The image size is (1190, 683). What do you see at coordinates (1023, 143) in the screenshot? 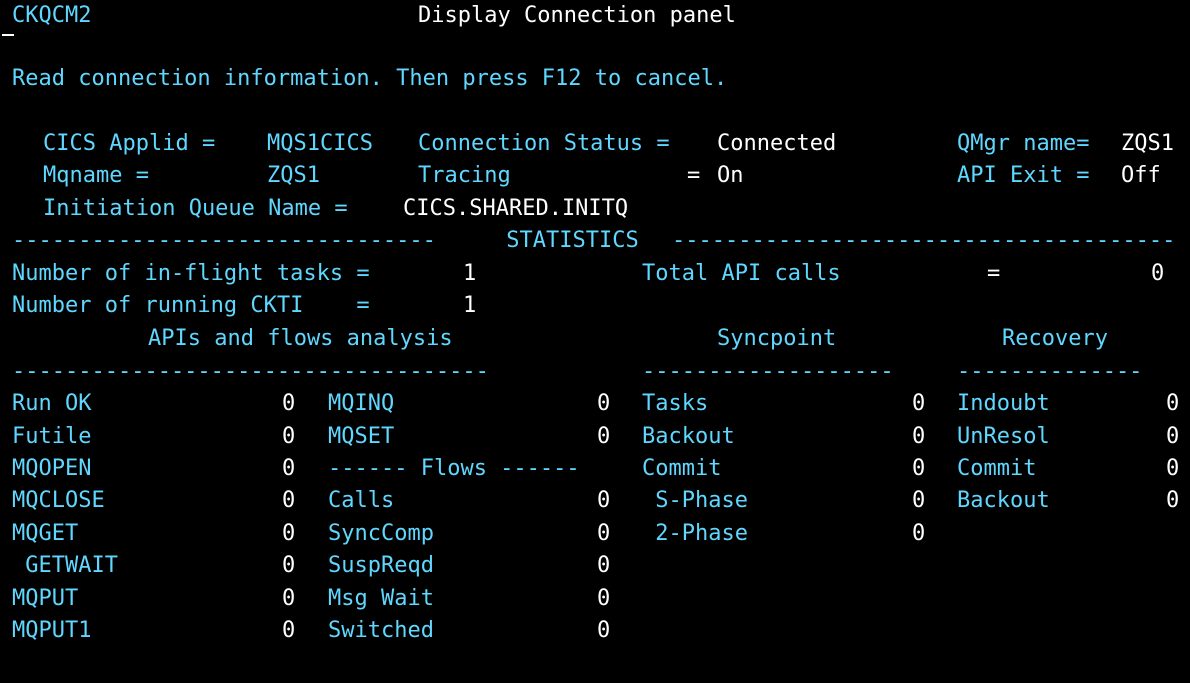
I see `qmgr-label: QMgr name=` at bounding box center [1023, 143].